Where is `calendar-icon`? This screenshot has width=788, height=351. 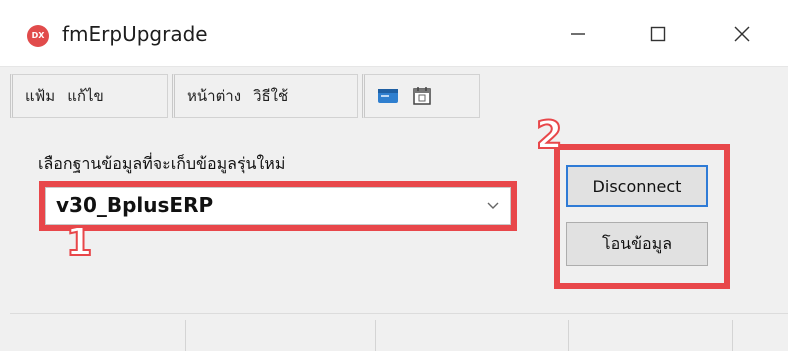 calendar-icon is located at coordinates (422, 96).